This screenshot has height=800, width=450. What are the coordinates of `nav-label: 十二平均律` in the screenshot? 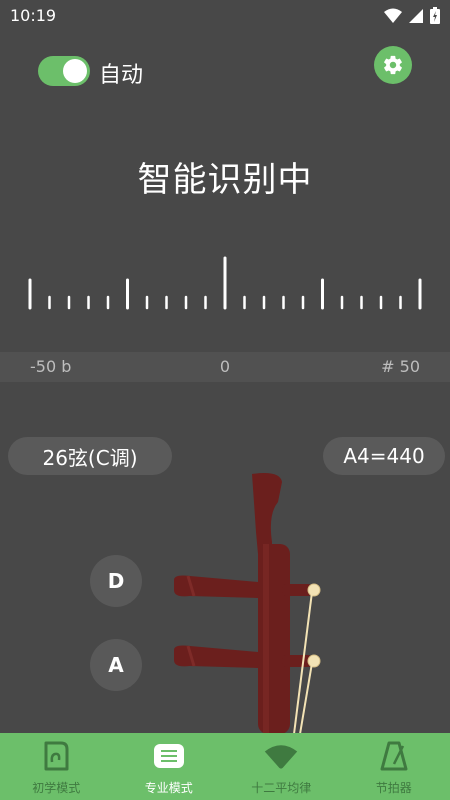 It's located at (281, 788).